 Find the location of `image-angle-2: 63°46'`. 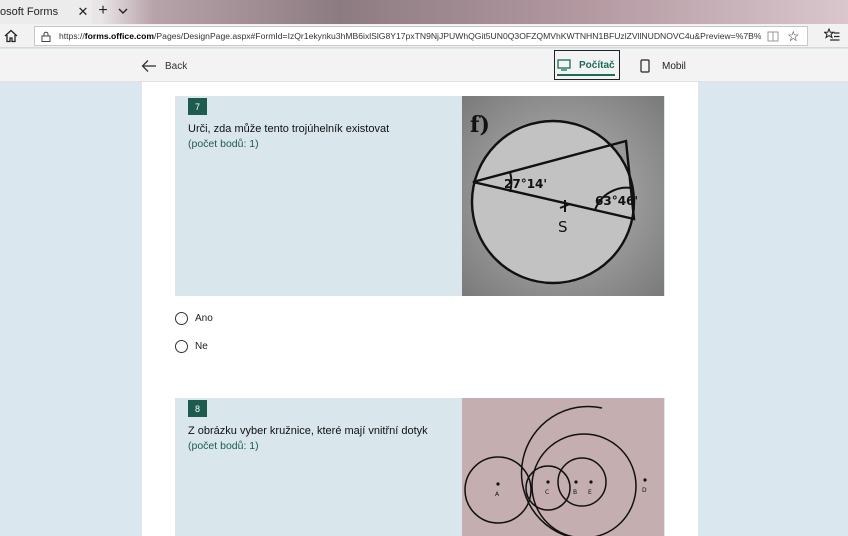

image-angle-2: 63°46' is located at coordinates (616, 201).